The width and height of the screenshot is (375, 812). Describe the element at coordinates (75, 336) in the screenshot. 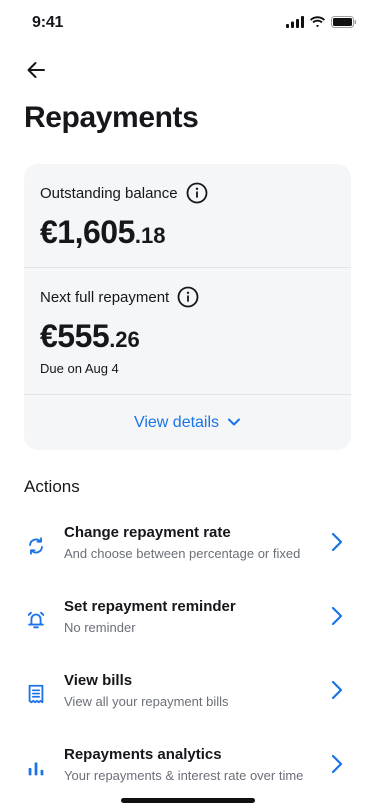

I see `next-repayment-whole: €555` at that location.